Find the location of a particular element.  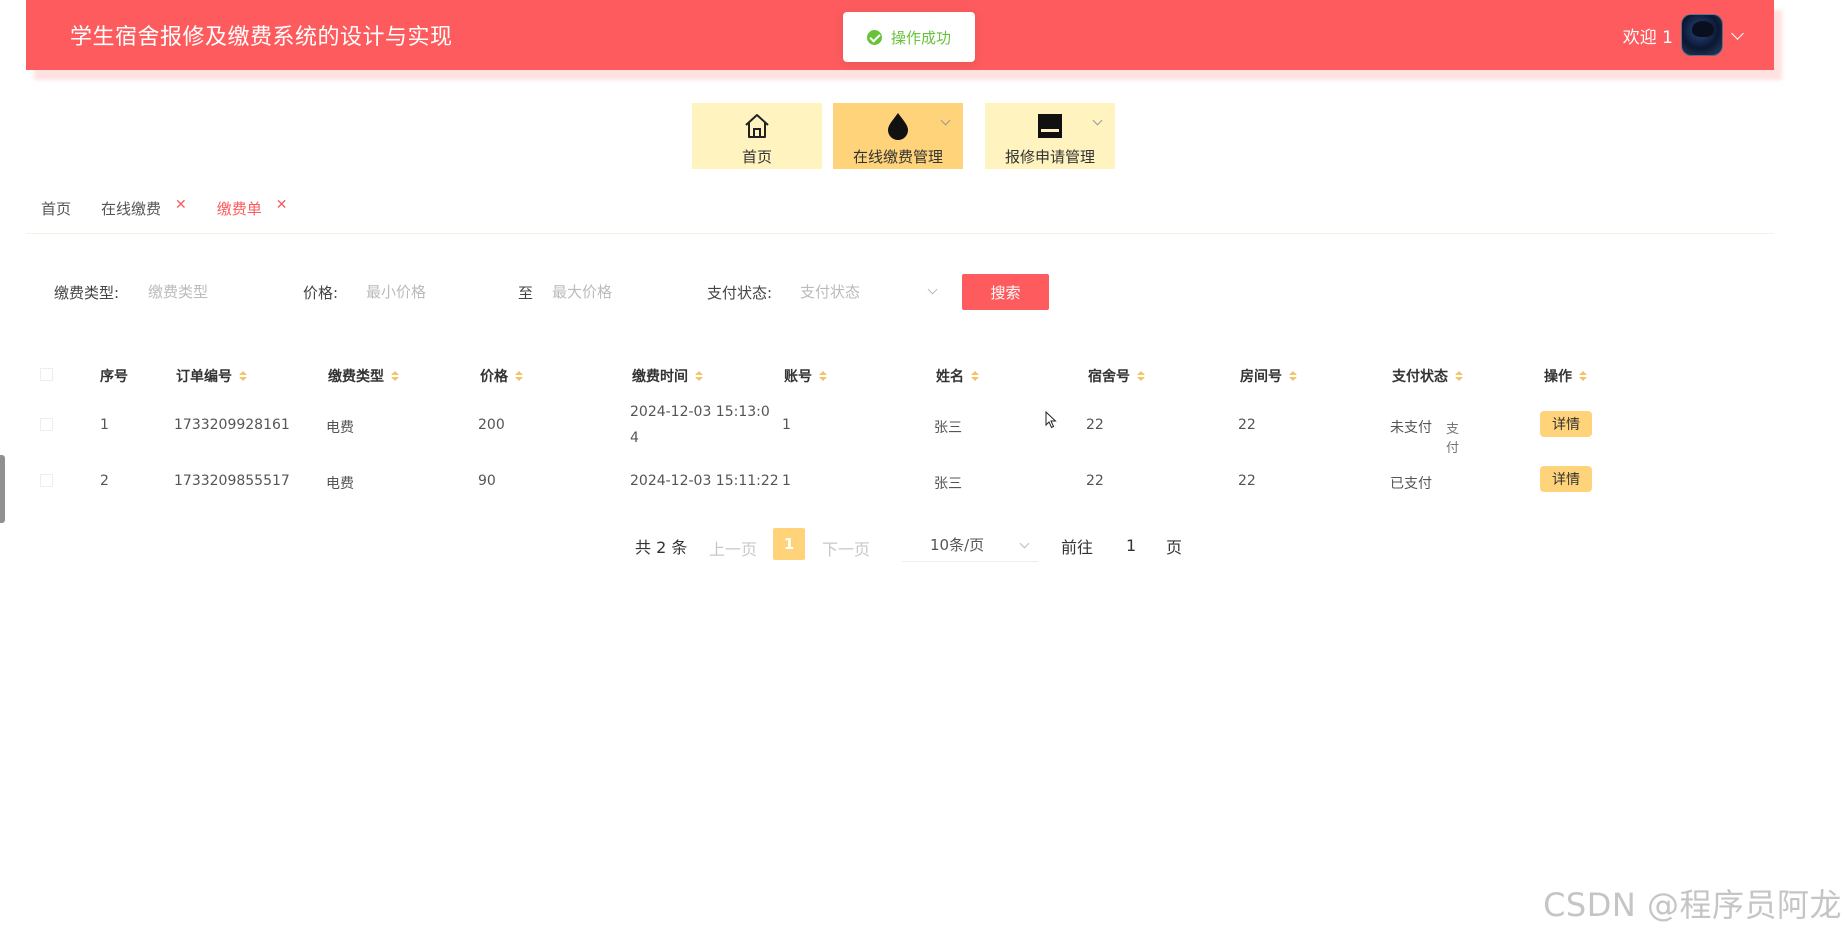

tabs-divider is located at coordinates (900, 233).